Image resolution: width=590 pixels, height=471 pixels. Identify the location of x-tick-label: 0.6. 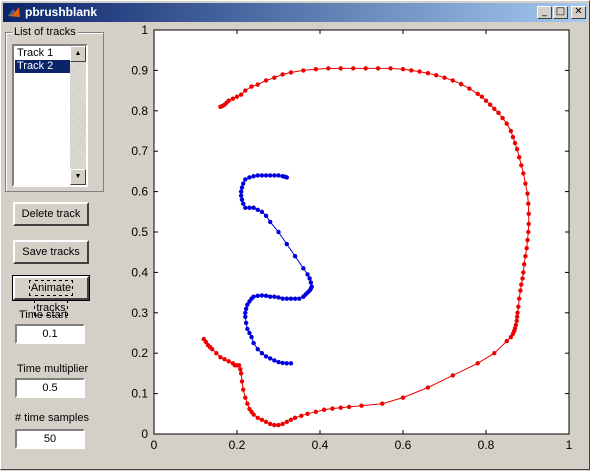
(403, 445).